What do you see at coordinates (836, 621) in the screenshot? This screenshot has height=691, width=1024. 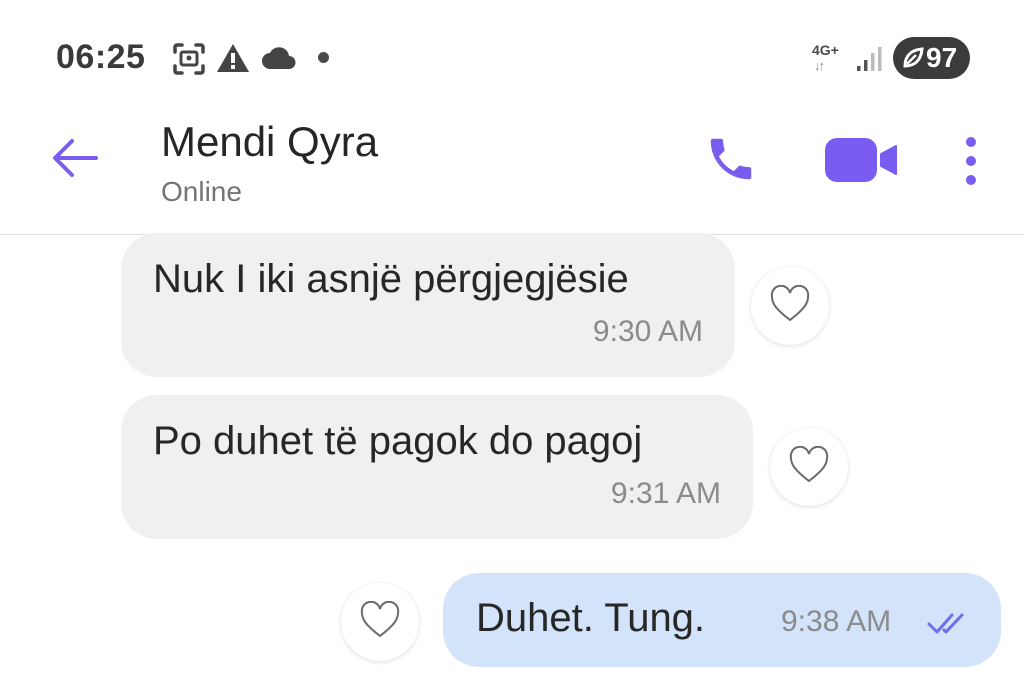 I see `message-time: 9:38 AM` at bounding box center [836, 621].